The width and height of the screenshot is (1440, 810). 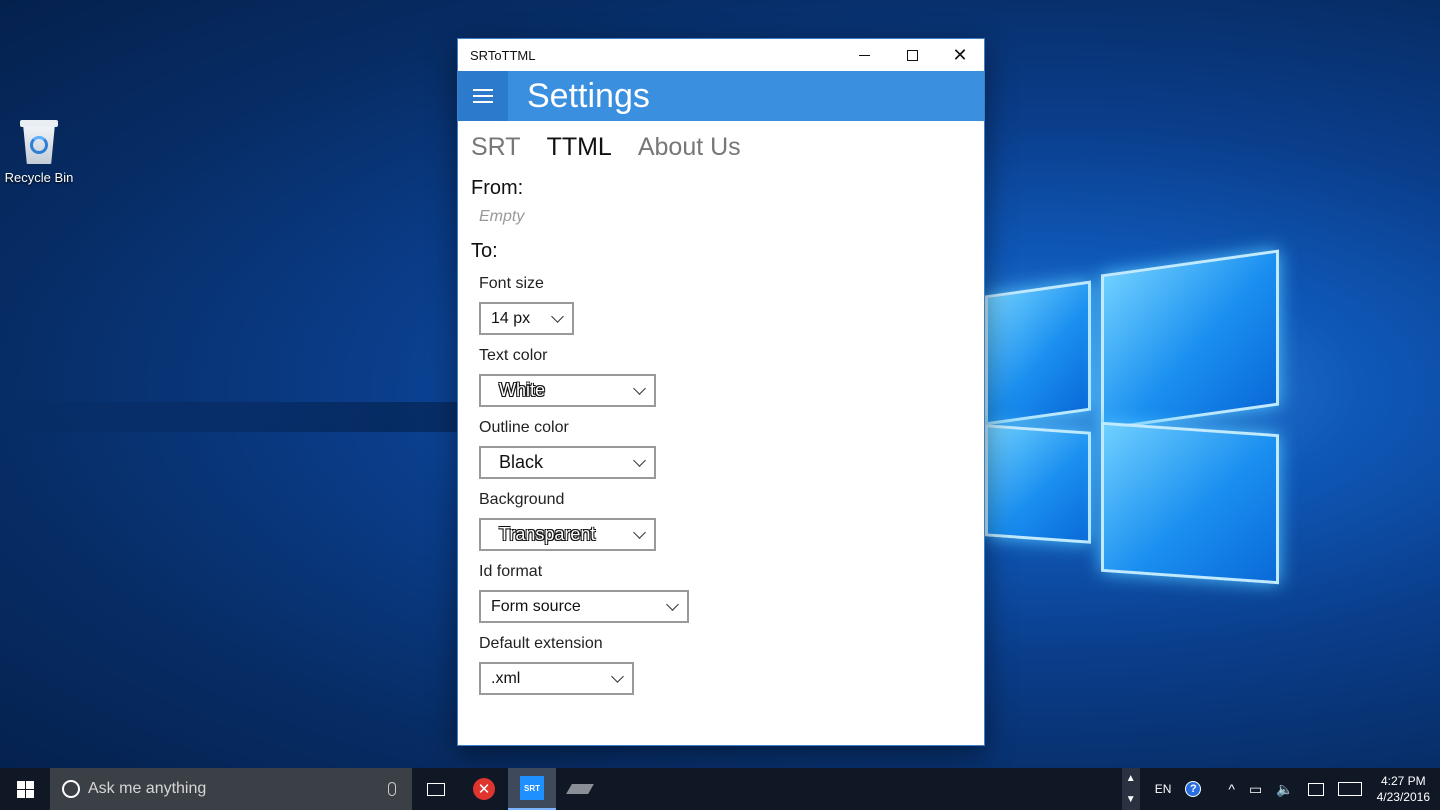 I want to click on touch-keyboard-button, so click(x=1350, y=789).